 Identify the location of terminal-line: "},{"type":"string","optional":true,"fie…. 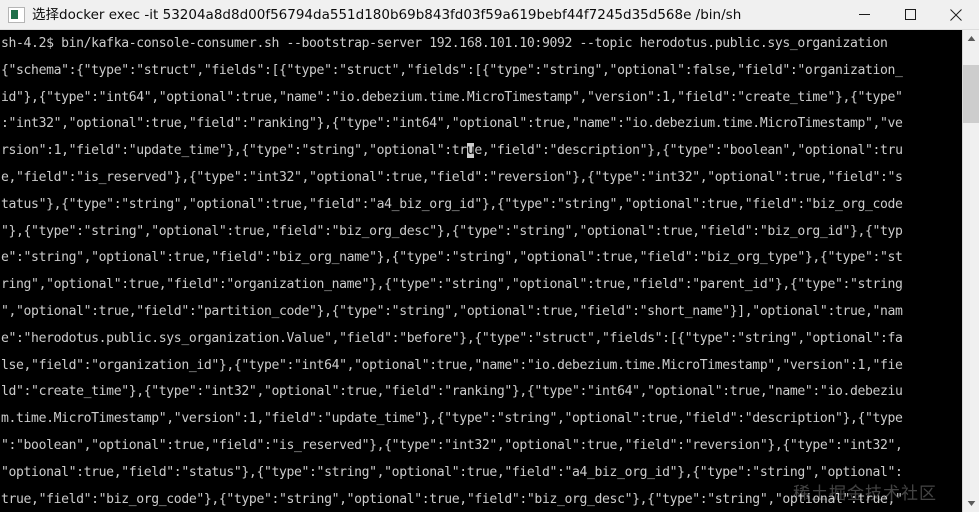
(452, 231).